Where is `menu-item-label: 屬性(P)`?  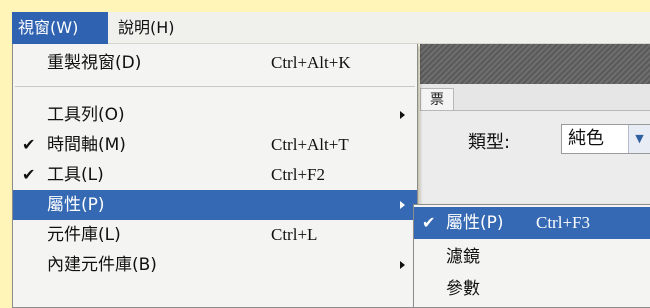
menu-item-label: 屬性(P) is located at coordinates (76, 205).